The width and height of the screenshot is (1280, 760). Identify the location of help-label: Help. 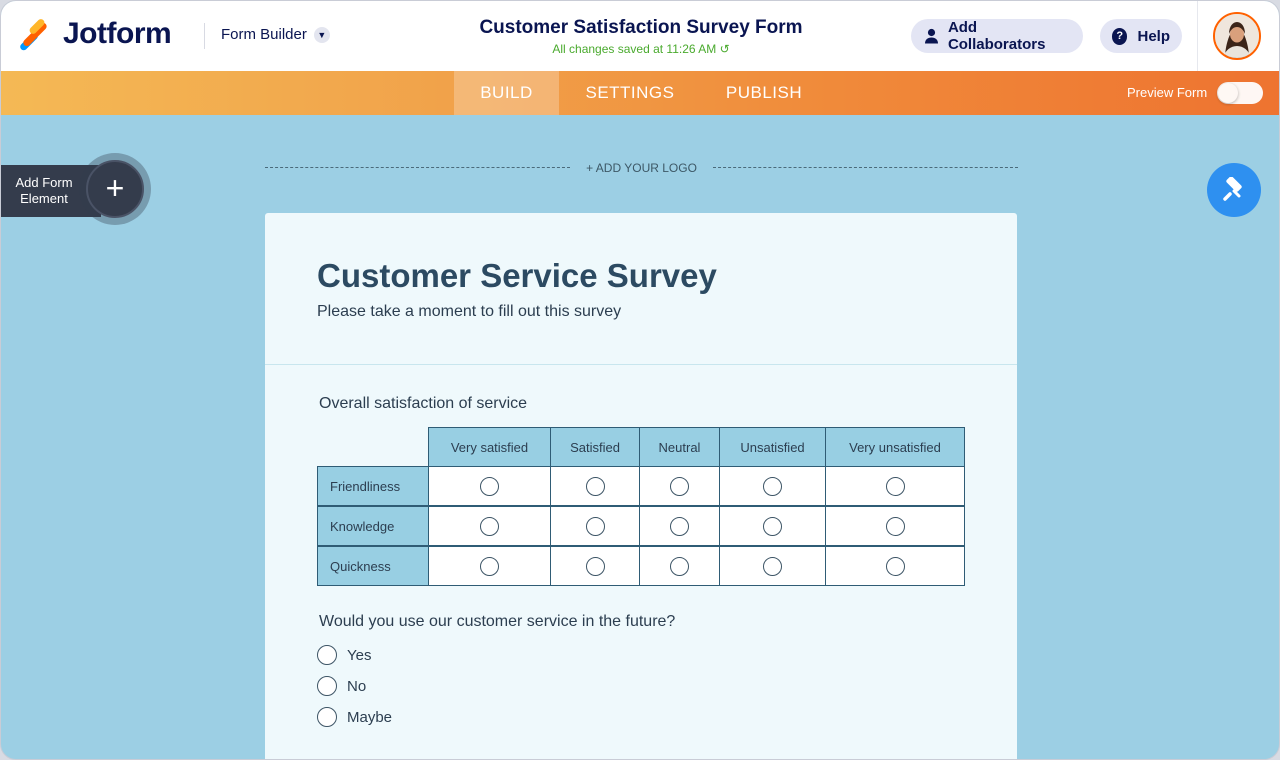
(1153, 36).